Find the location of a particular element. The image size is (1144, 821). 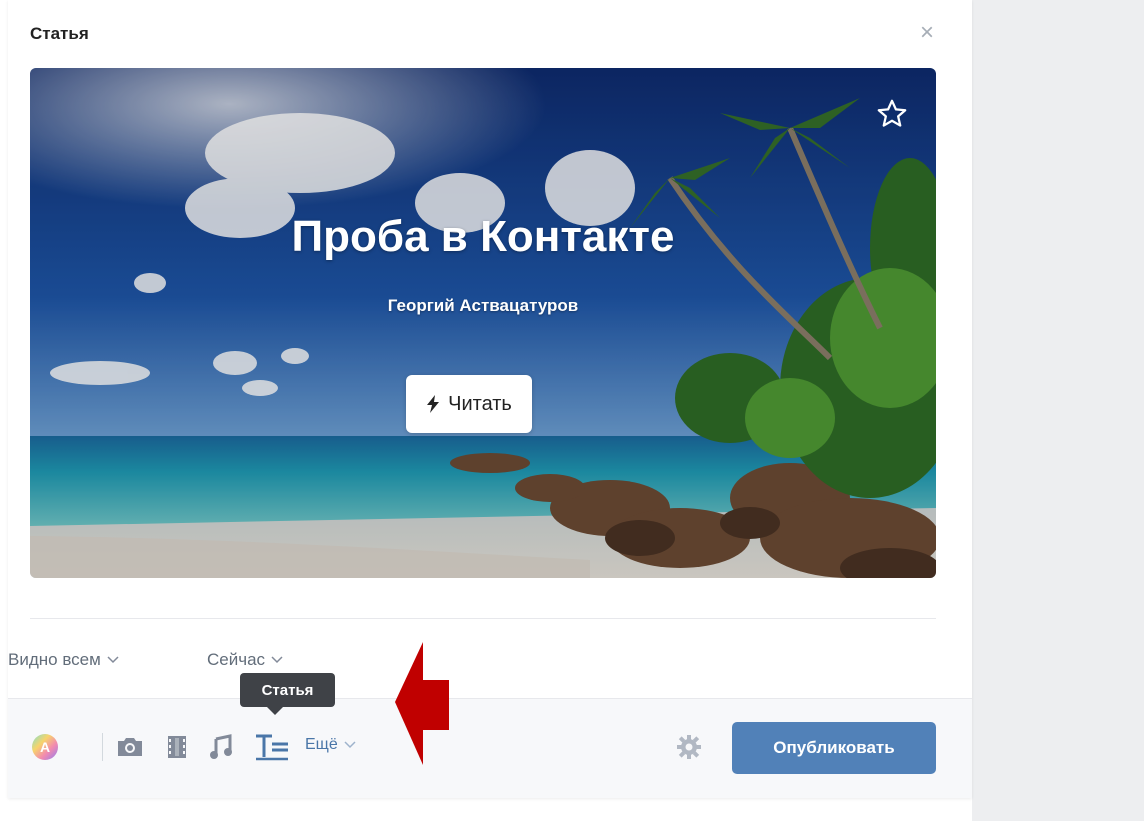

page-bottom is located at coordinates (486, 809).